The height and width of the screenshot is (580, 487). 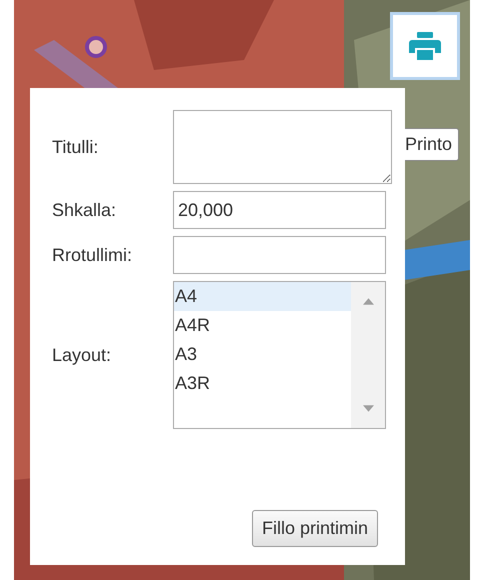 I want to click on field-label: Layout:, so click(x=82, y=355).